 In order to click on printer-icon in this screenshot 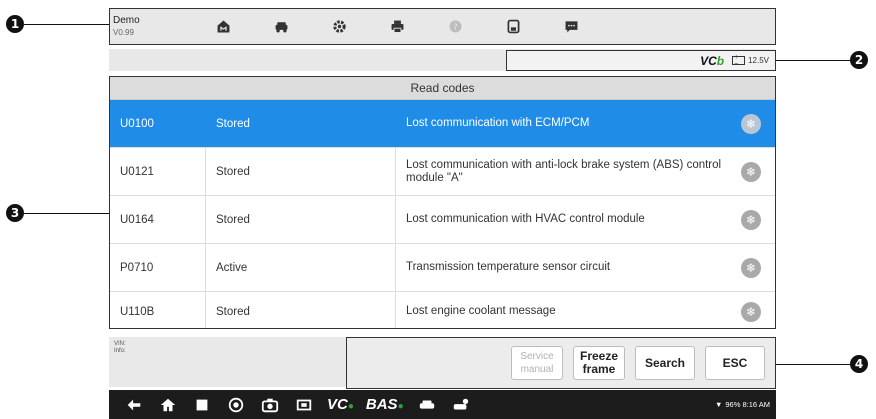, I will do `click(397, 26)`.